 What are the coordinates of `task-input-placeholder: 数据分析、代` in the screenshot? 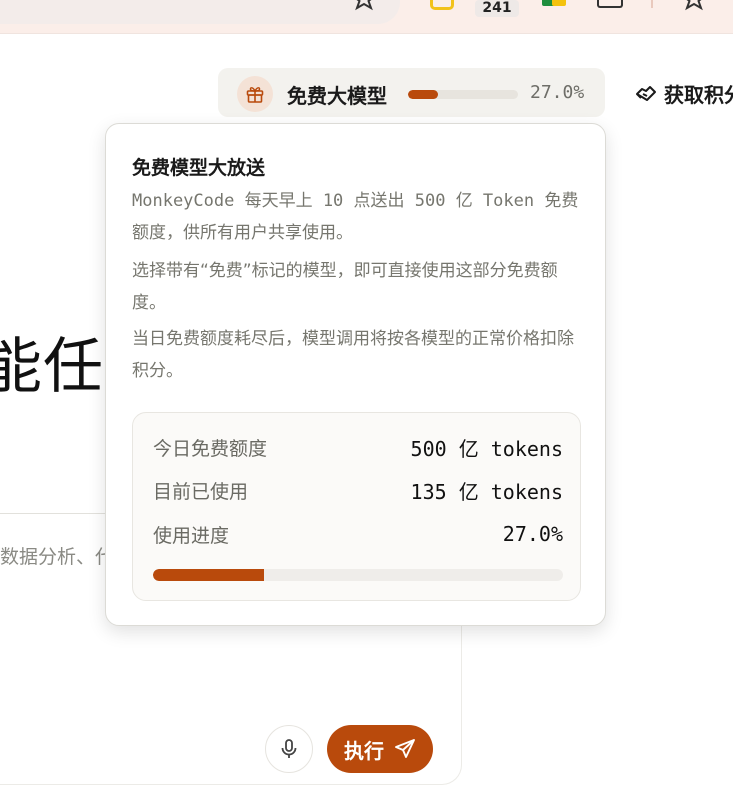 It's located at (57, 555).